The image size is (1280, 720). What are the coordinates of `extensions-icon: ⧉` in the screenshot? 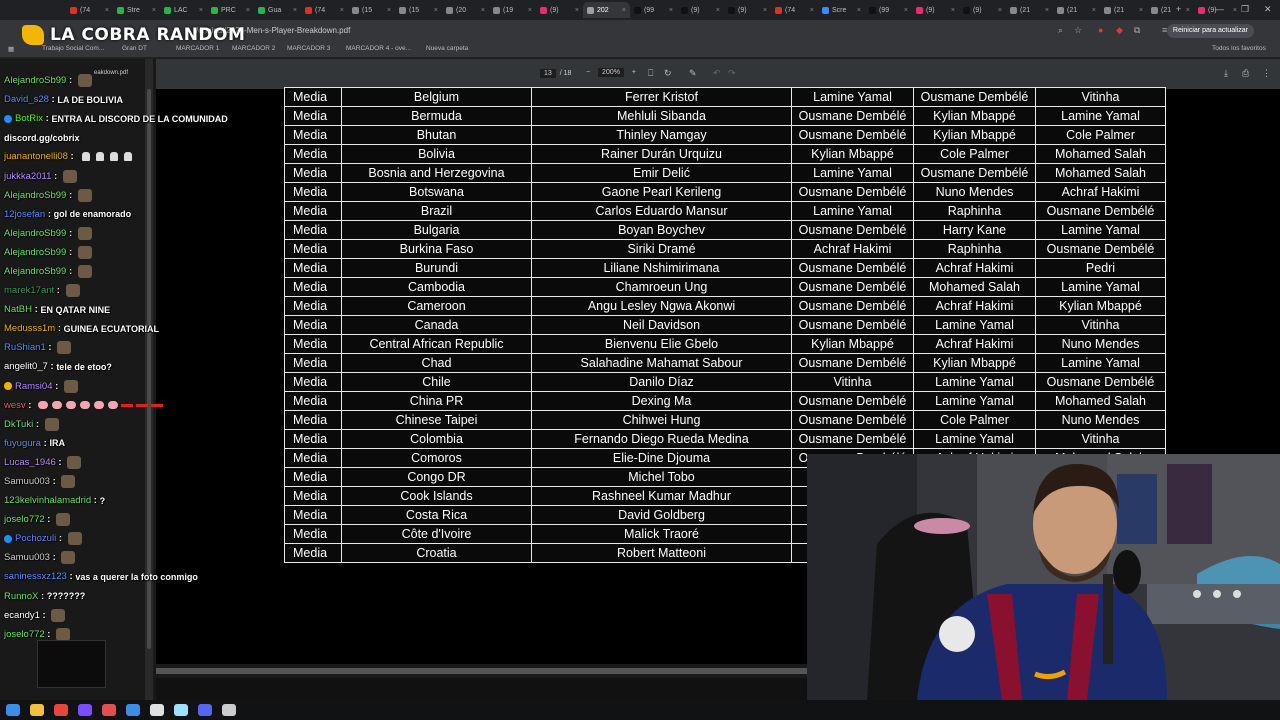 It's located at (1137, 30).